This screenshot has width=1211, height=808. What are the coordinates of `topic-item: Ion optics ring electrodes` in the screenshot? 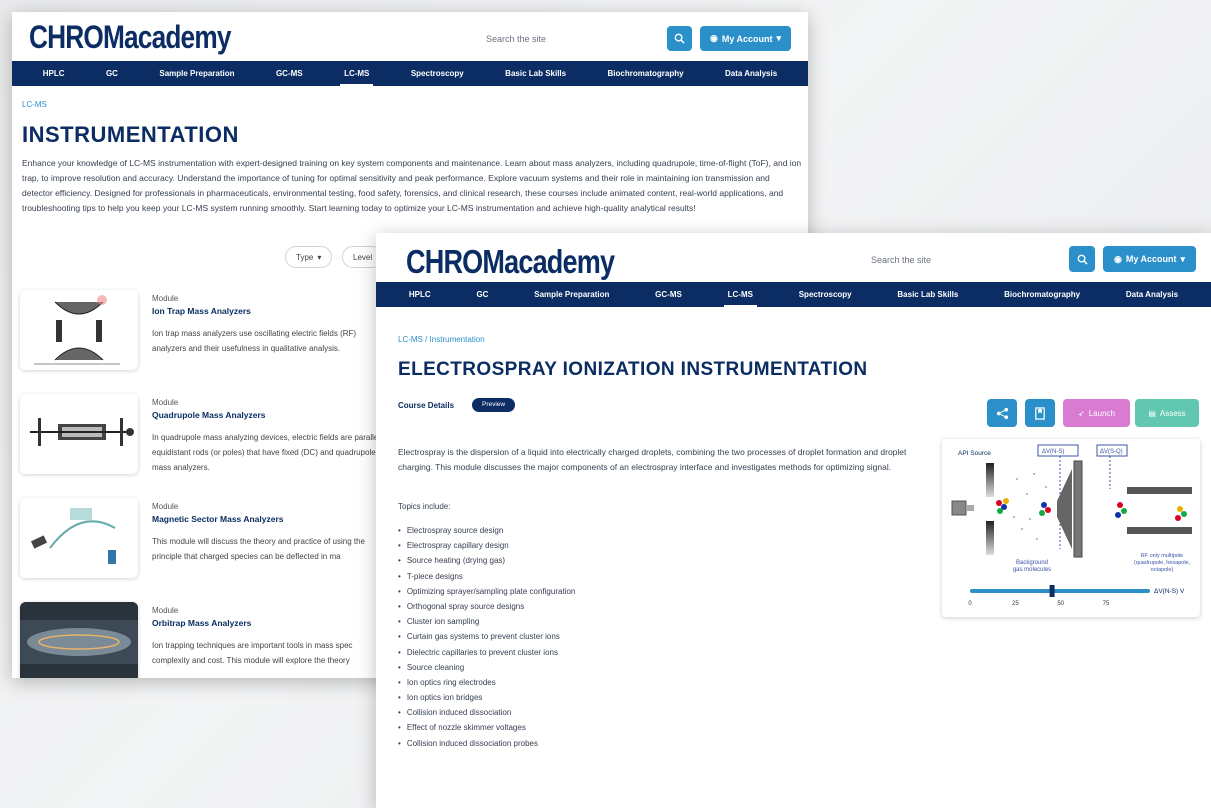 It's located at (486, 682).